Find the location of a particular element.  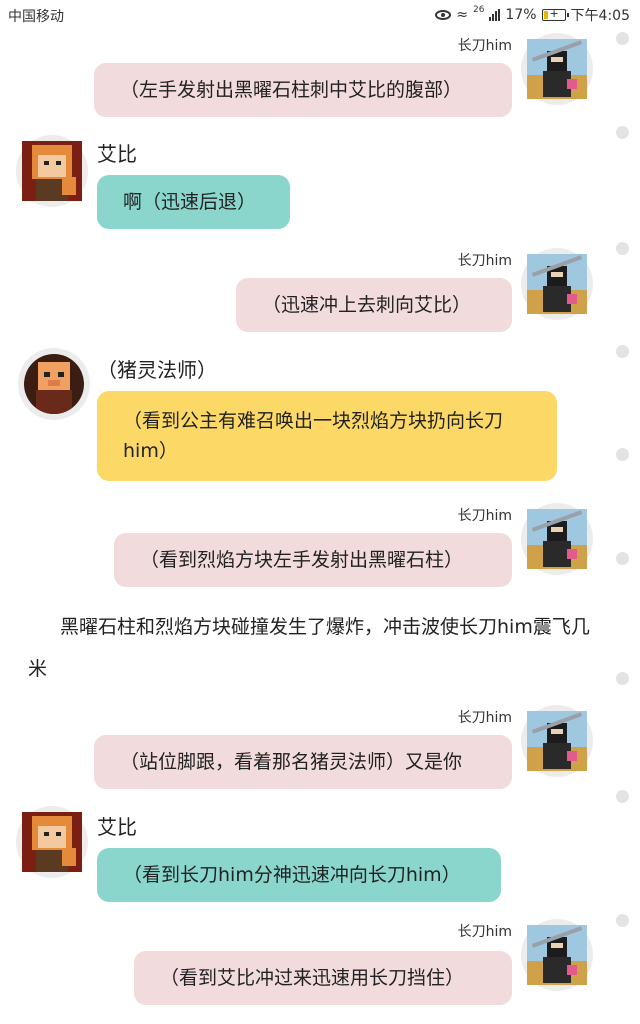

message-bubble: （看到艾比冲过来迅速用长刀挡住） is located at coordinates (323, 978).